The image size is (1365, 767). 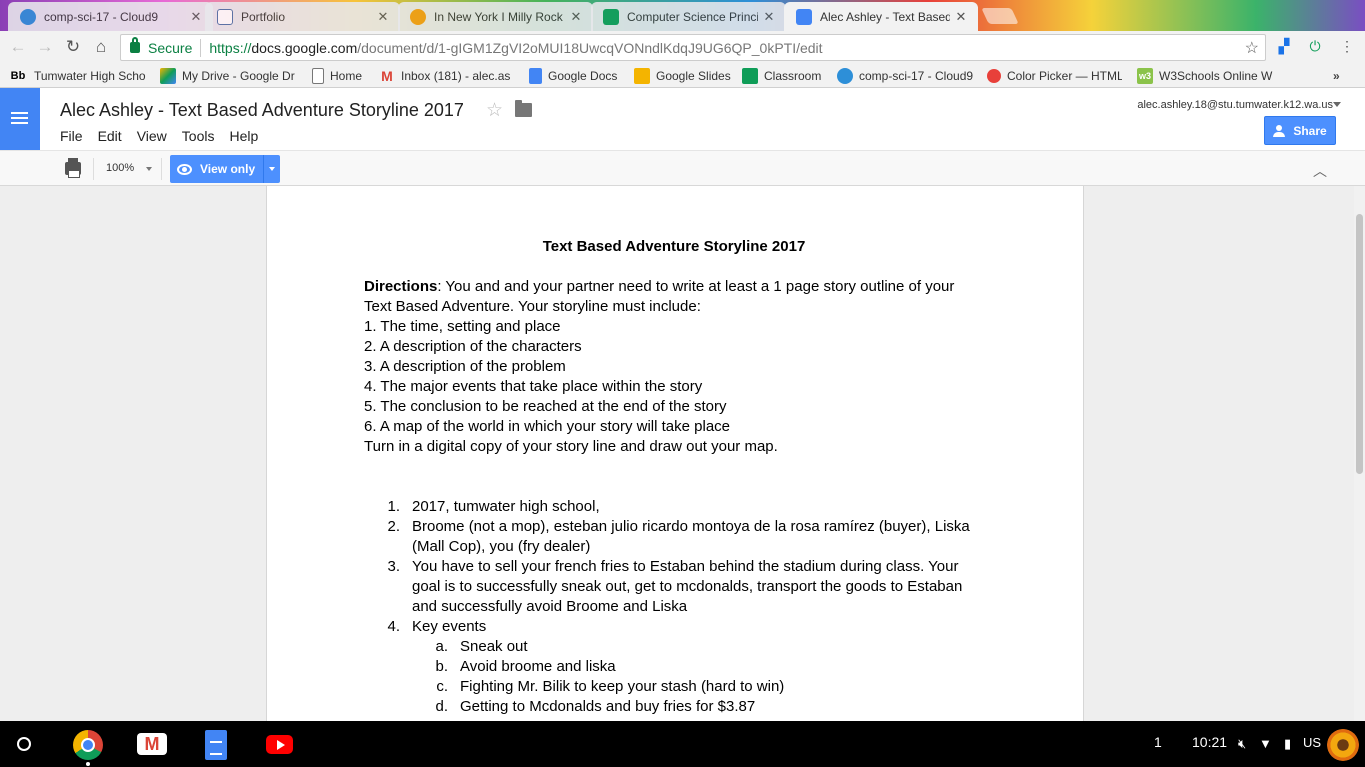 What do you see at coordinates (101, 47) in the screenshot?
I see `home-icon: ⌂` at bounding box center [101, 47].